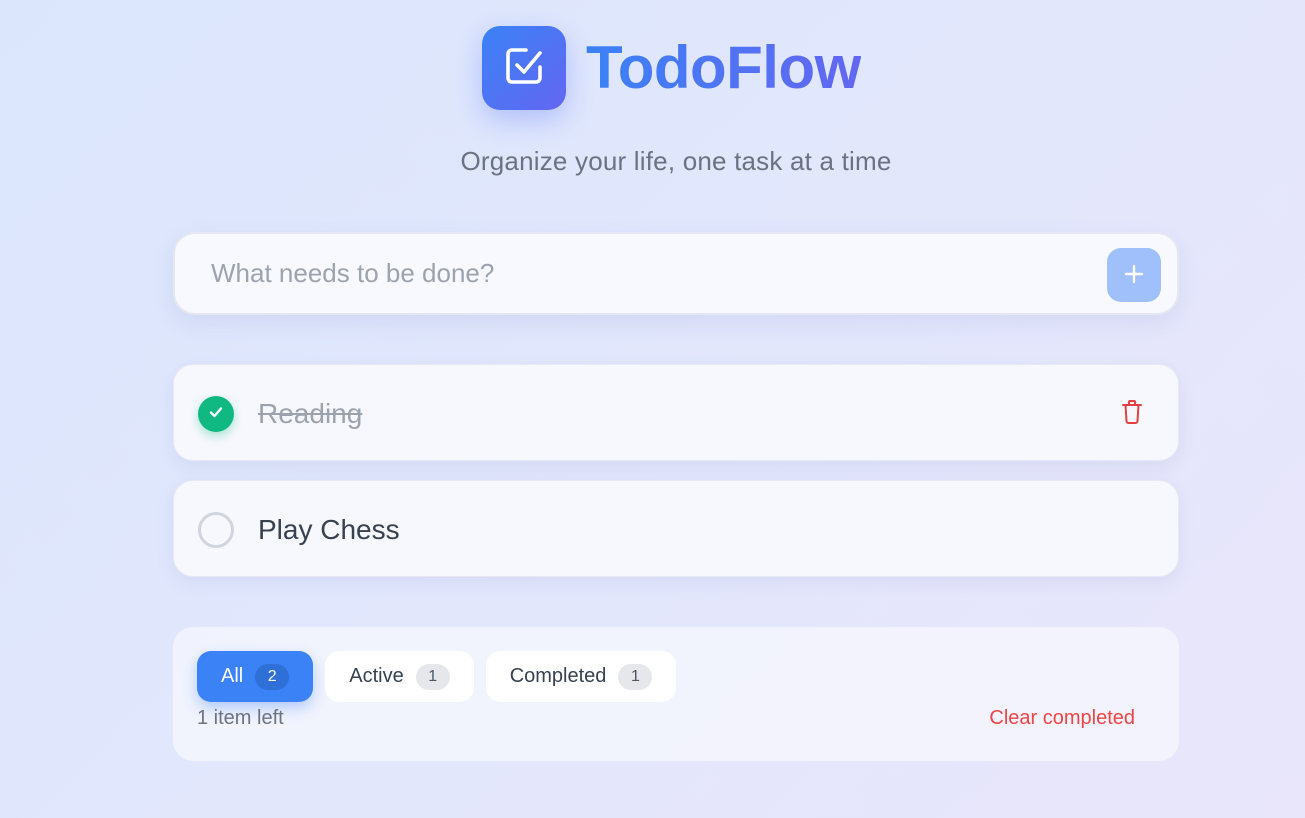 The image size is (1305, 818). I want to click on brand: TodoFlow, so click(671, 68).